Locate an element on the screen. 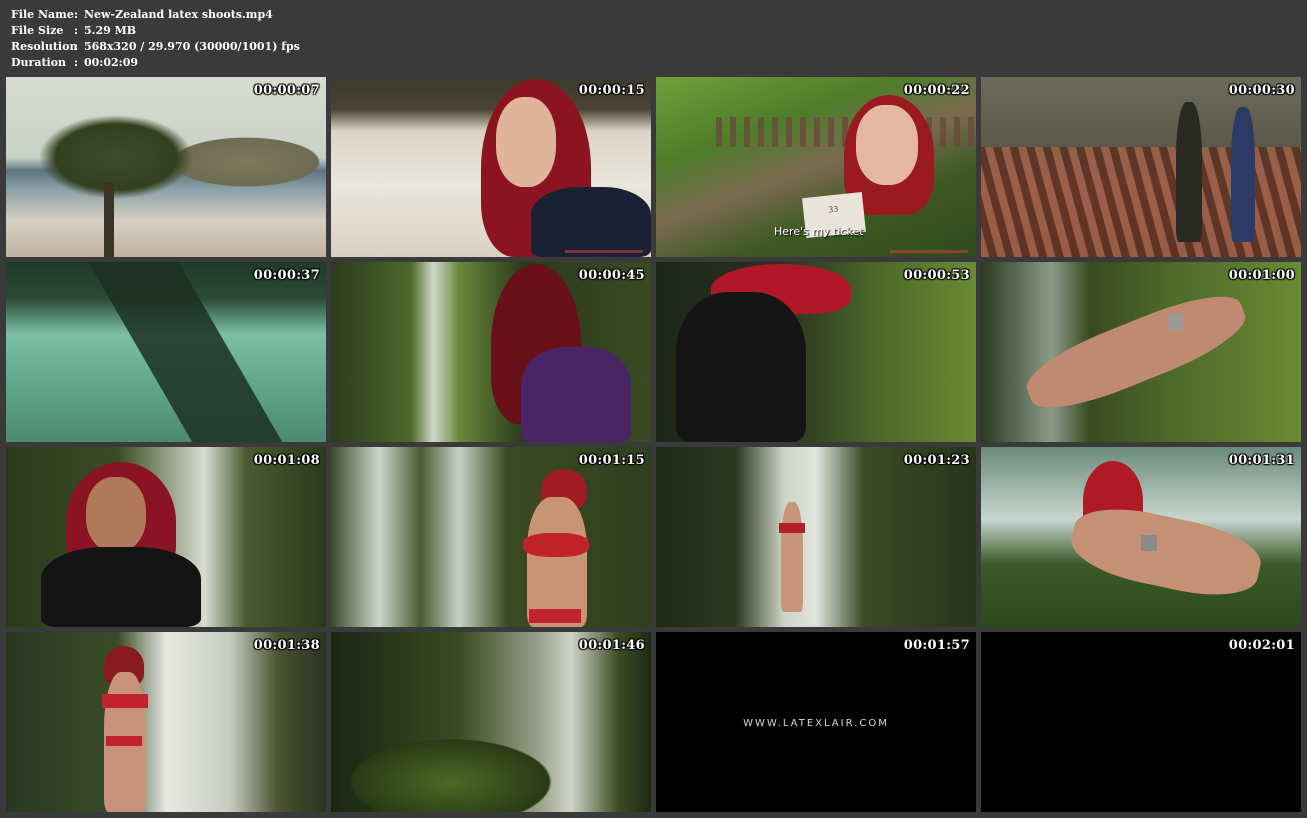 The height and width of the screenshot is (818, 1307). file-name-value: New-Zealand latex shoots.mp4 is located at coordinates (178, 14).